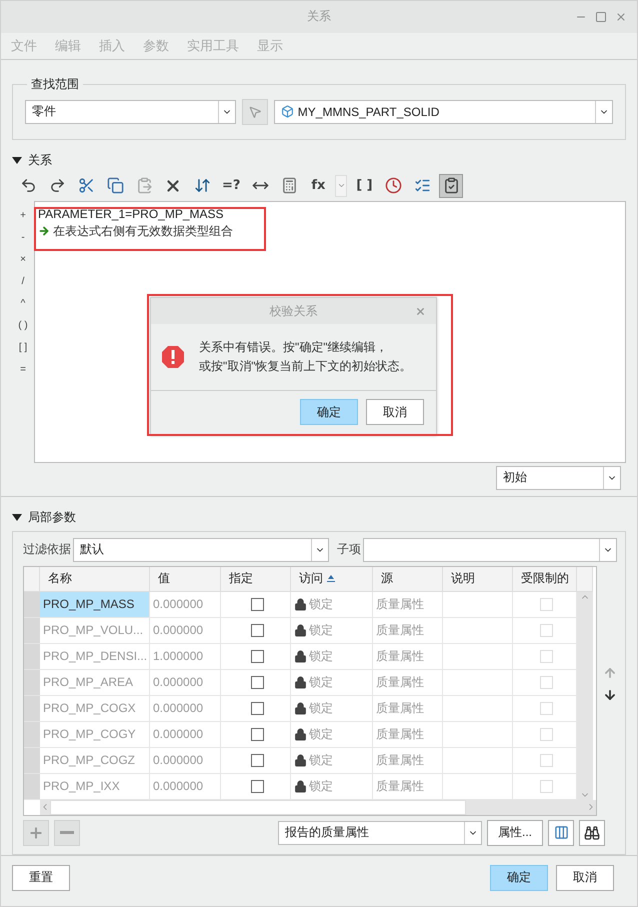 Image resolution: width=638 pixels, height=907 pixels. I want to click on operator-button: ( ), so click(23, 325).